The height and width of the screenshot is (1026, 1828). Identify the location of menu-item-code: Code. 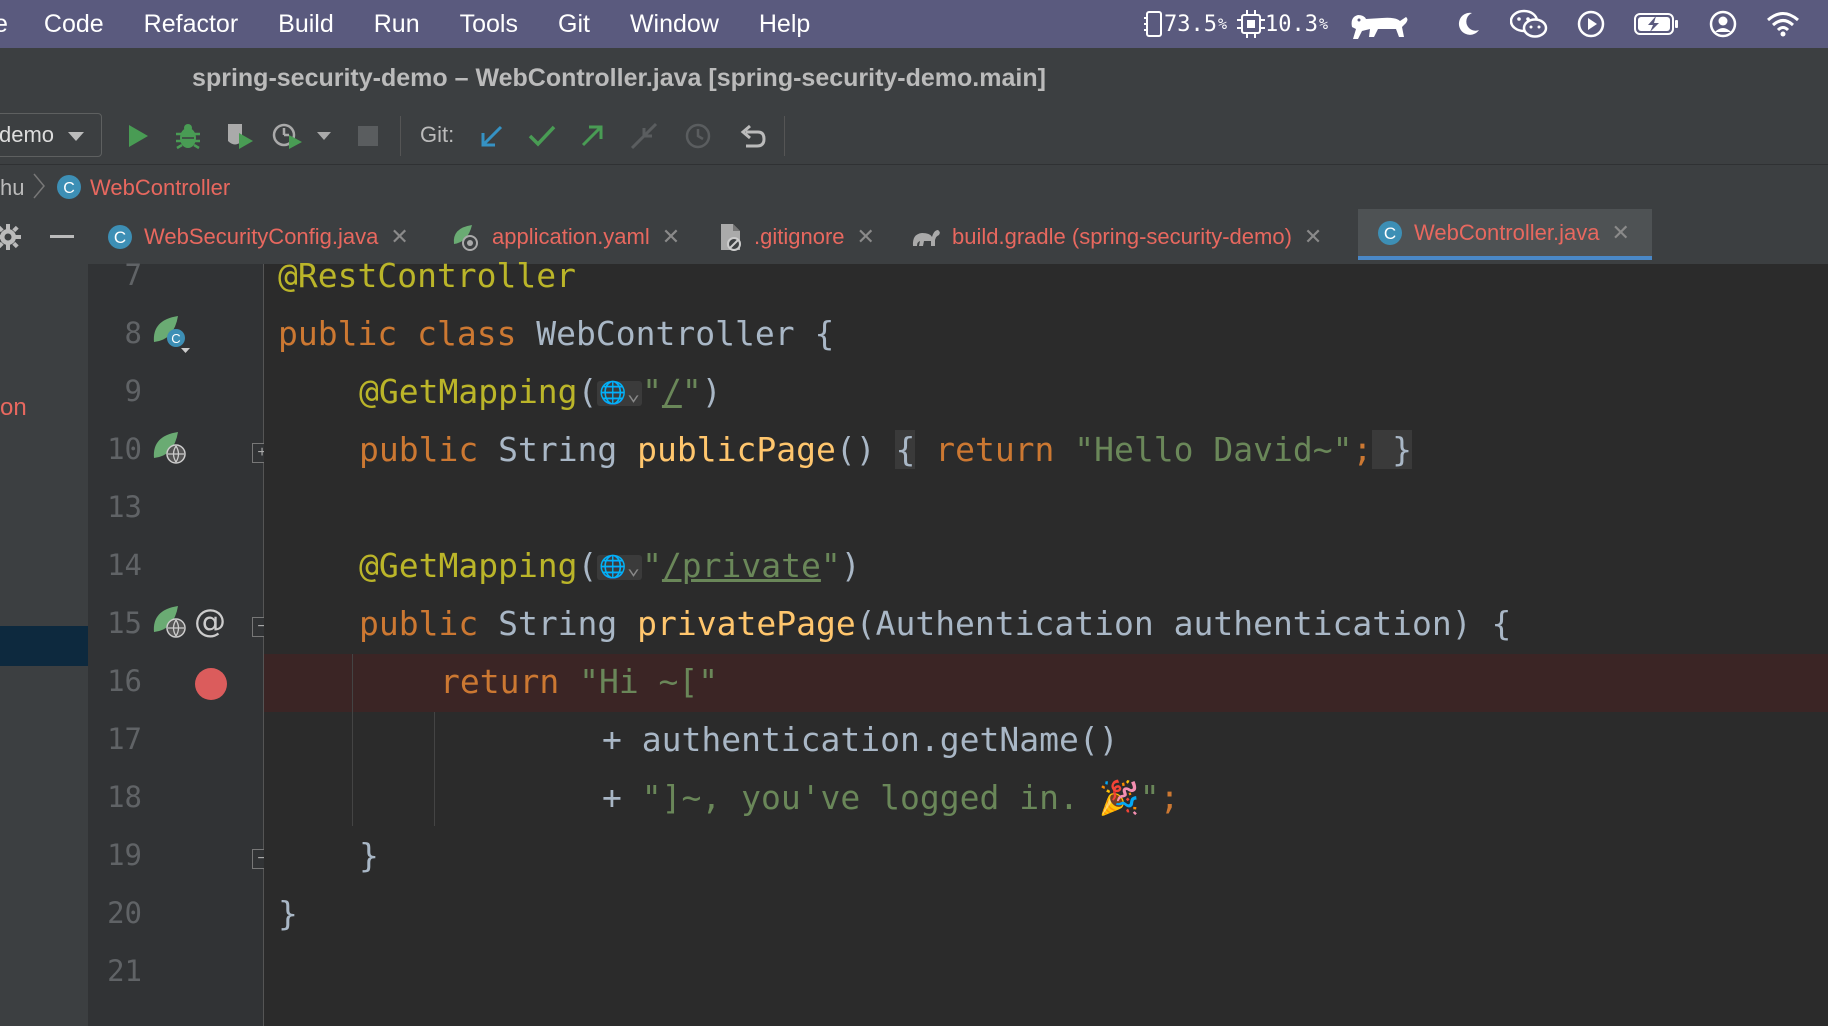
(74, 24).